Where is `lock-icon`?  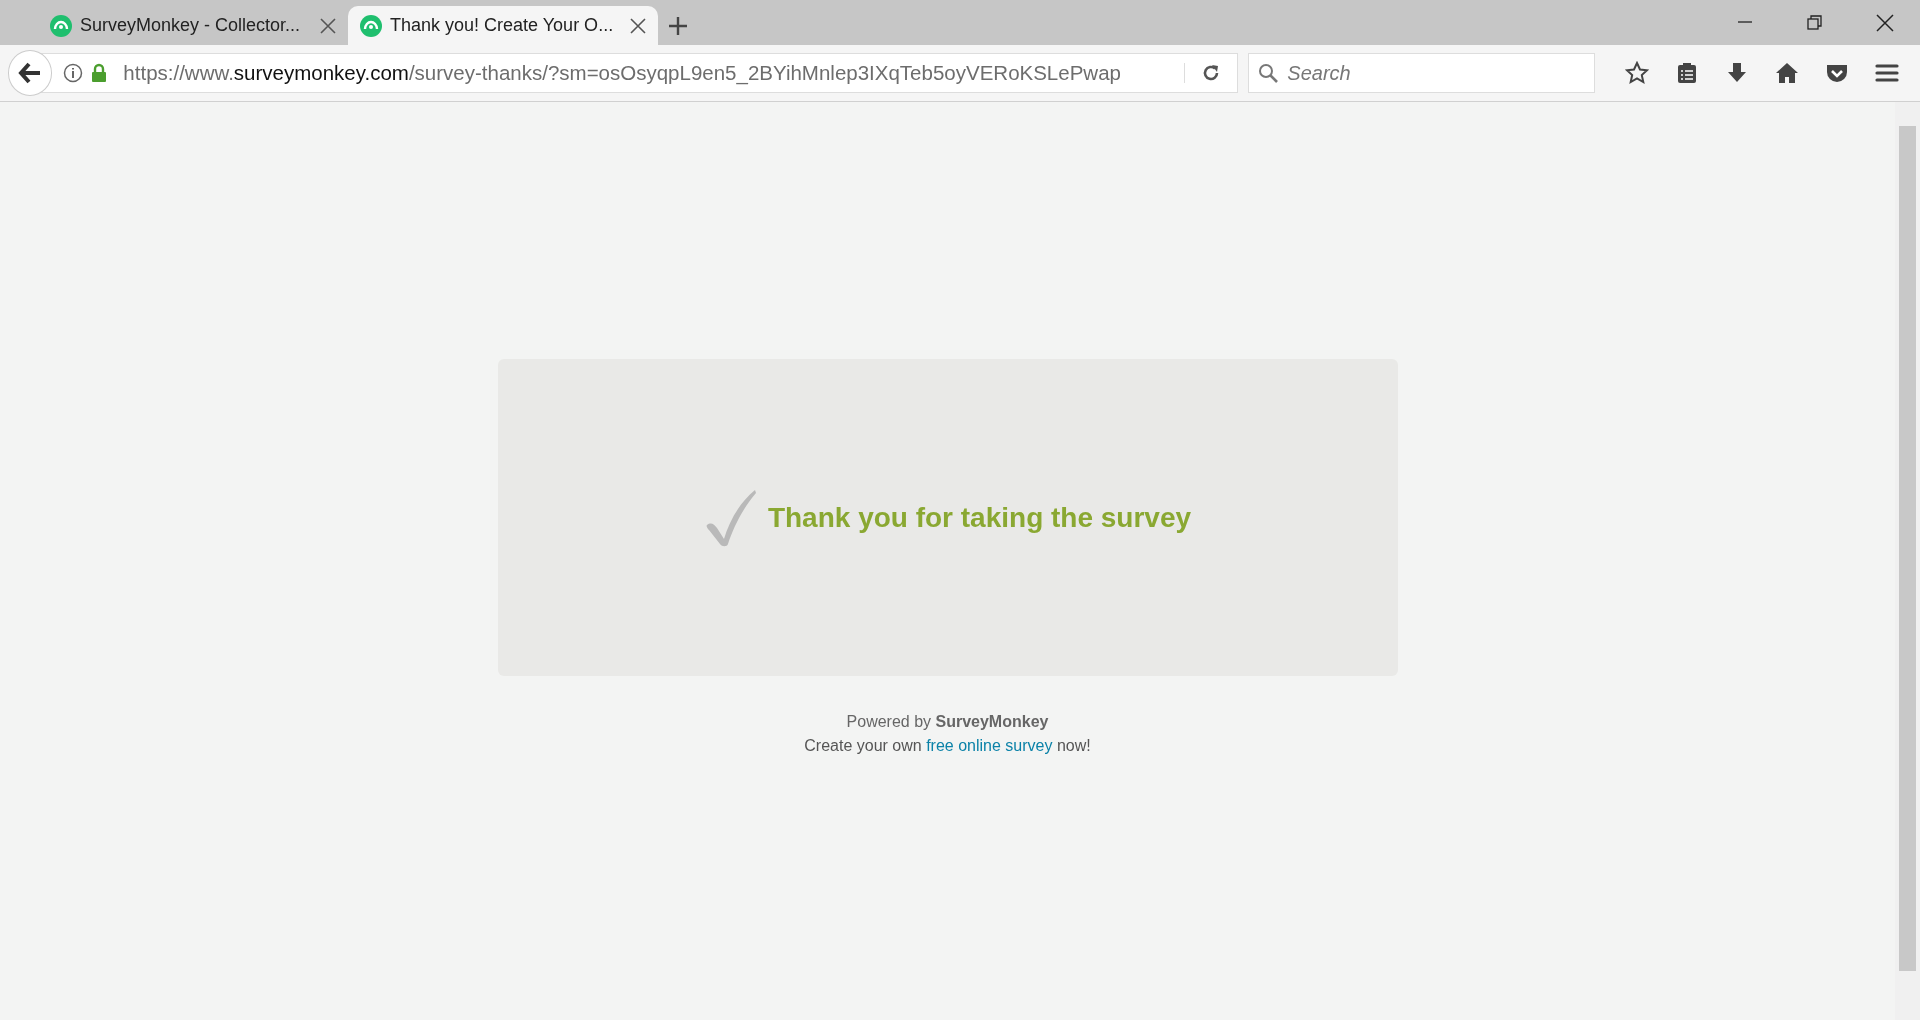
lock-icon is located at coordinates (99, 73).